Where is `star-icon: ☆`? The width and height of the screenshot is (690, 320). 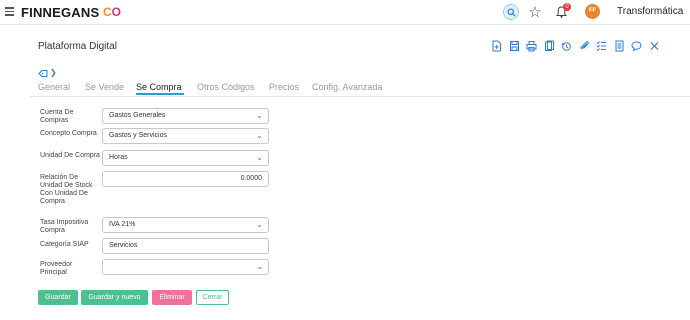 star-icon: ☆ is located at coordinates (535, 12).